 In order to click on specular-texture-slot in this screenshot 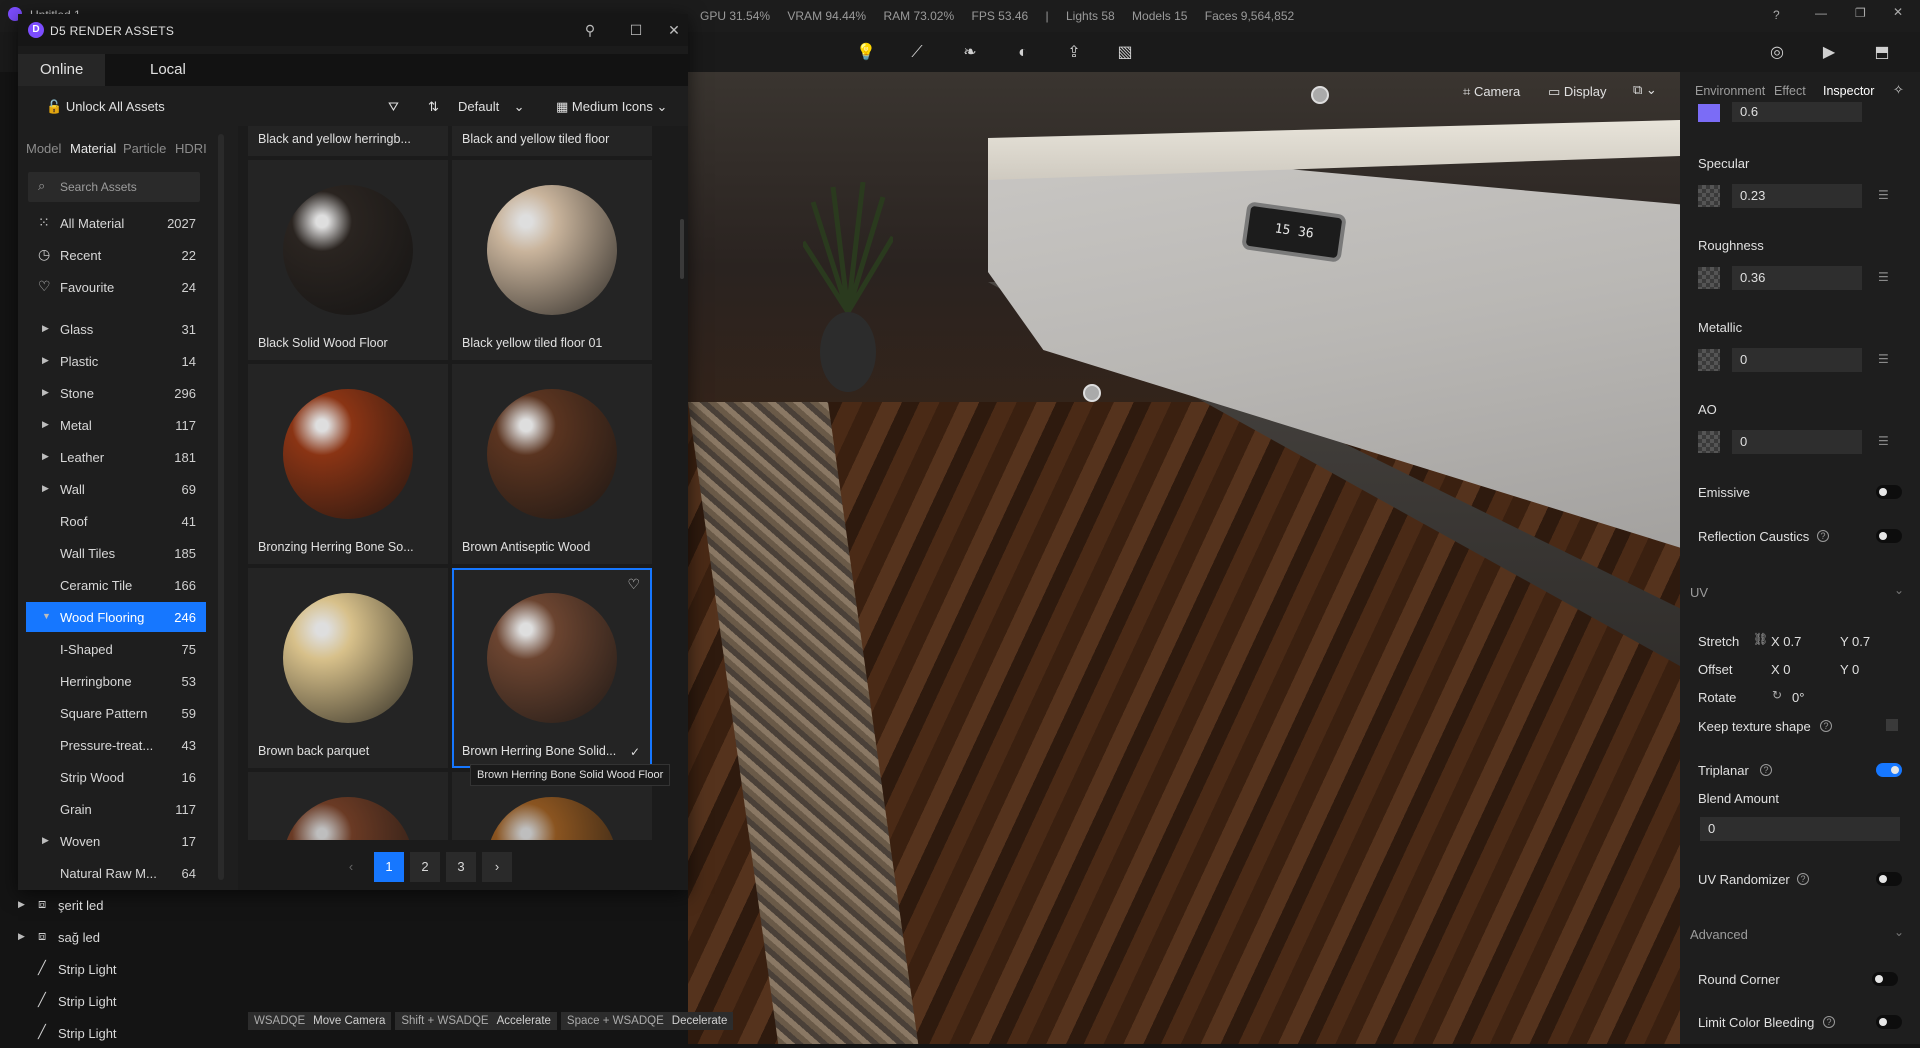, I will do `click(1709, 196)`.